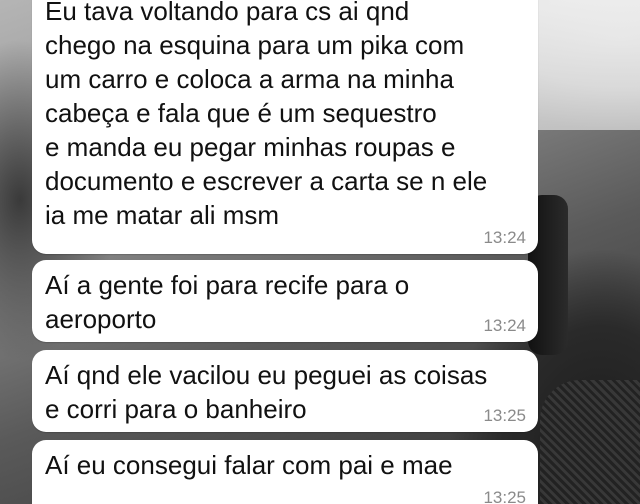 The image size is (640, 504). I want to click on message-bubble: Aí eu consegui falar com pai e mae 13:25, so click(285, 472).